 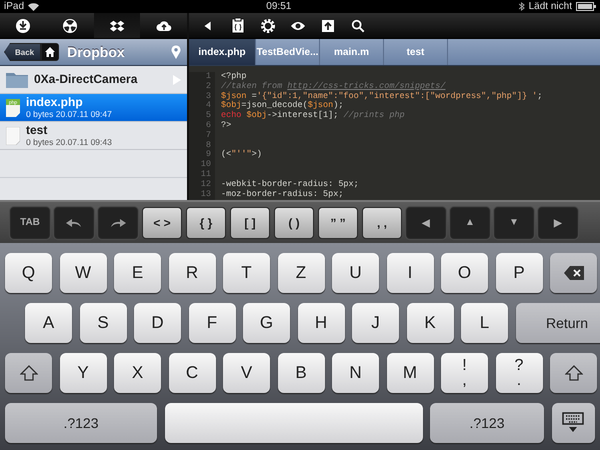 What do you see at coordinates (207, 77) in the screenshot?
I see `line-number: 1` at bounding box center [207, 77].